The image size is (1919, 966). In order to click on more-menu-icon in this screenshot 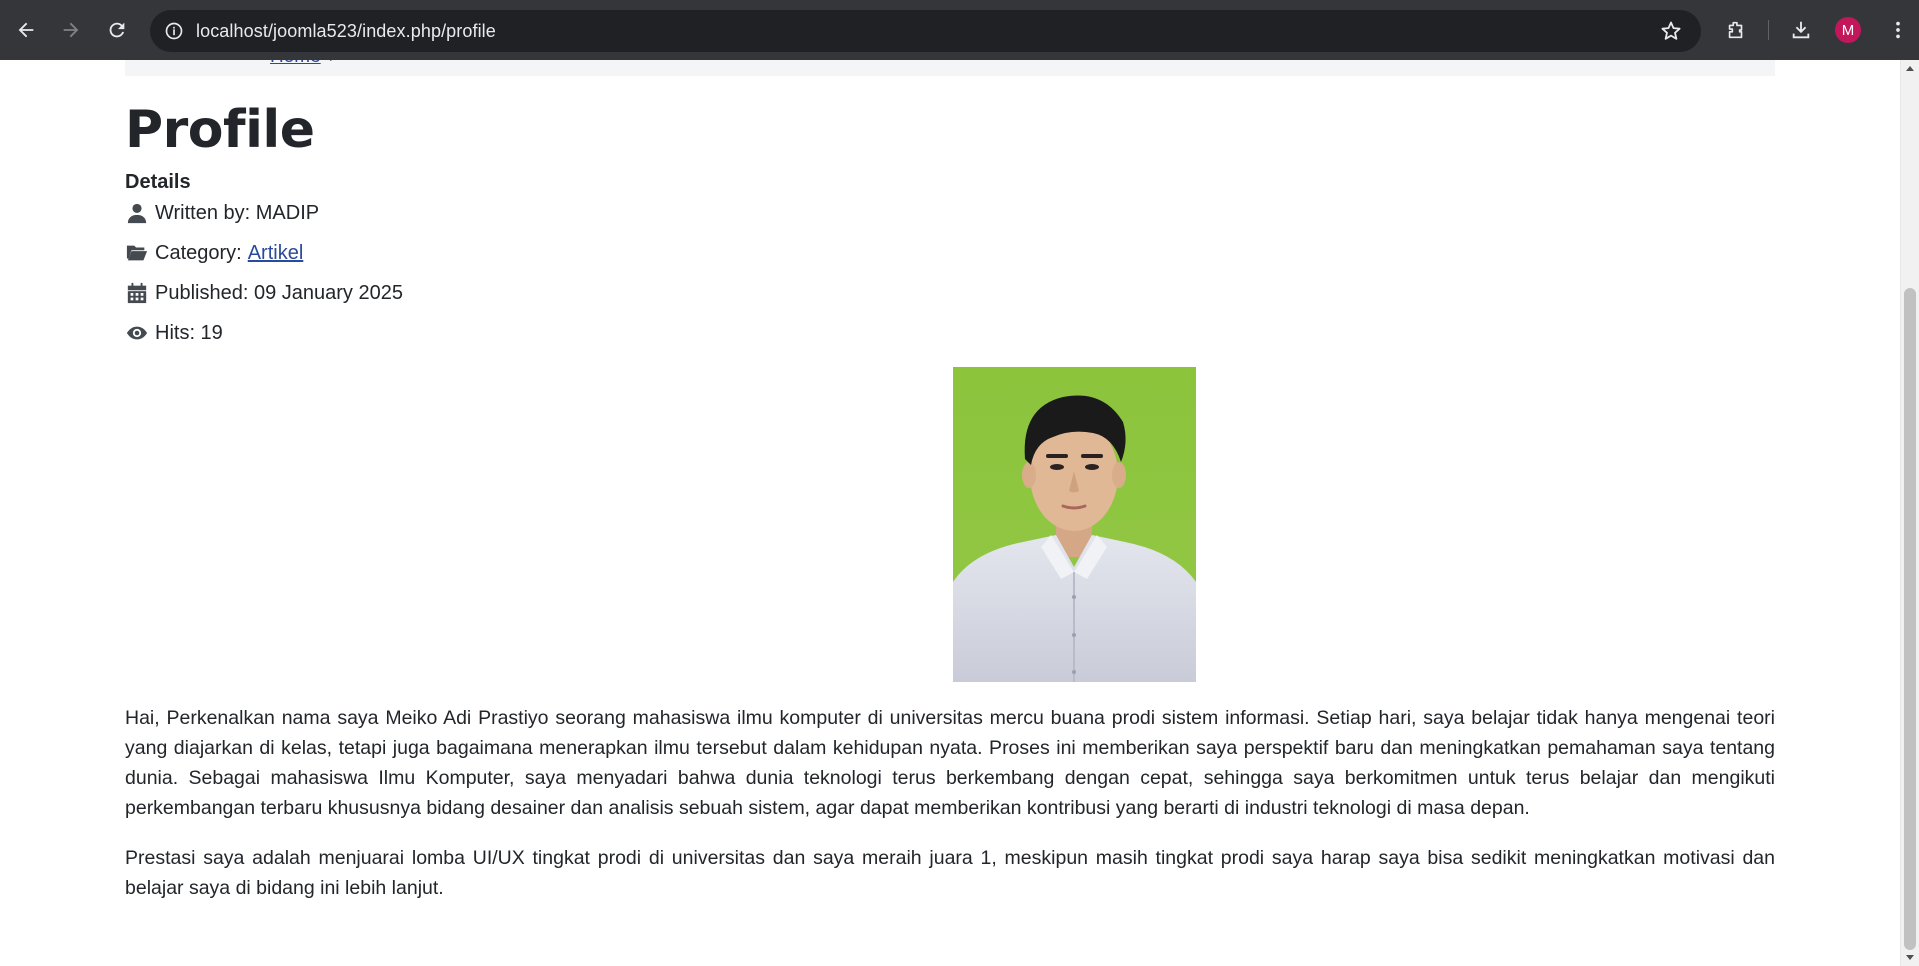, I will do `click(1898, 30)`.